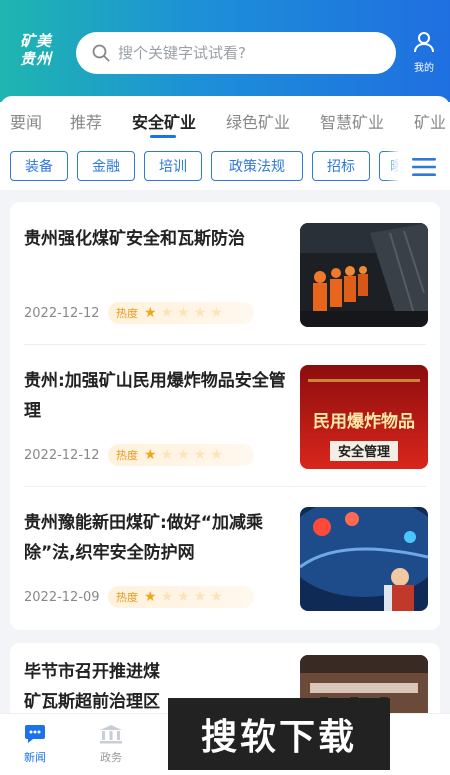 This screenshot has height=775, width=450. Describe the element at coordinates (258, 121) in the screenshot. I see `tab-green-mining: 绿色矿业` at that location.